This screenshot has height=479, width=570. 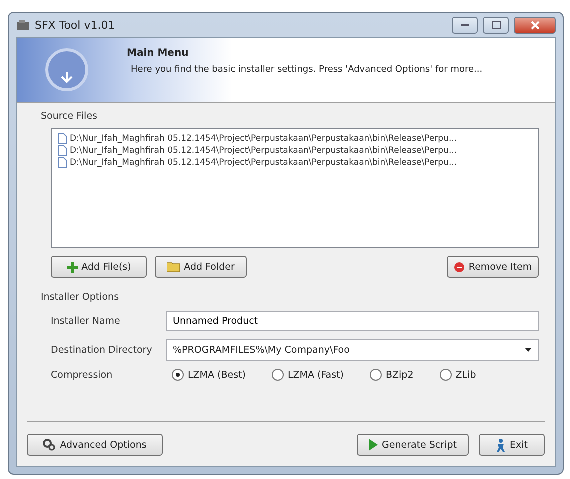 I want to click on app-icon, so click(x=23, y=25).